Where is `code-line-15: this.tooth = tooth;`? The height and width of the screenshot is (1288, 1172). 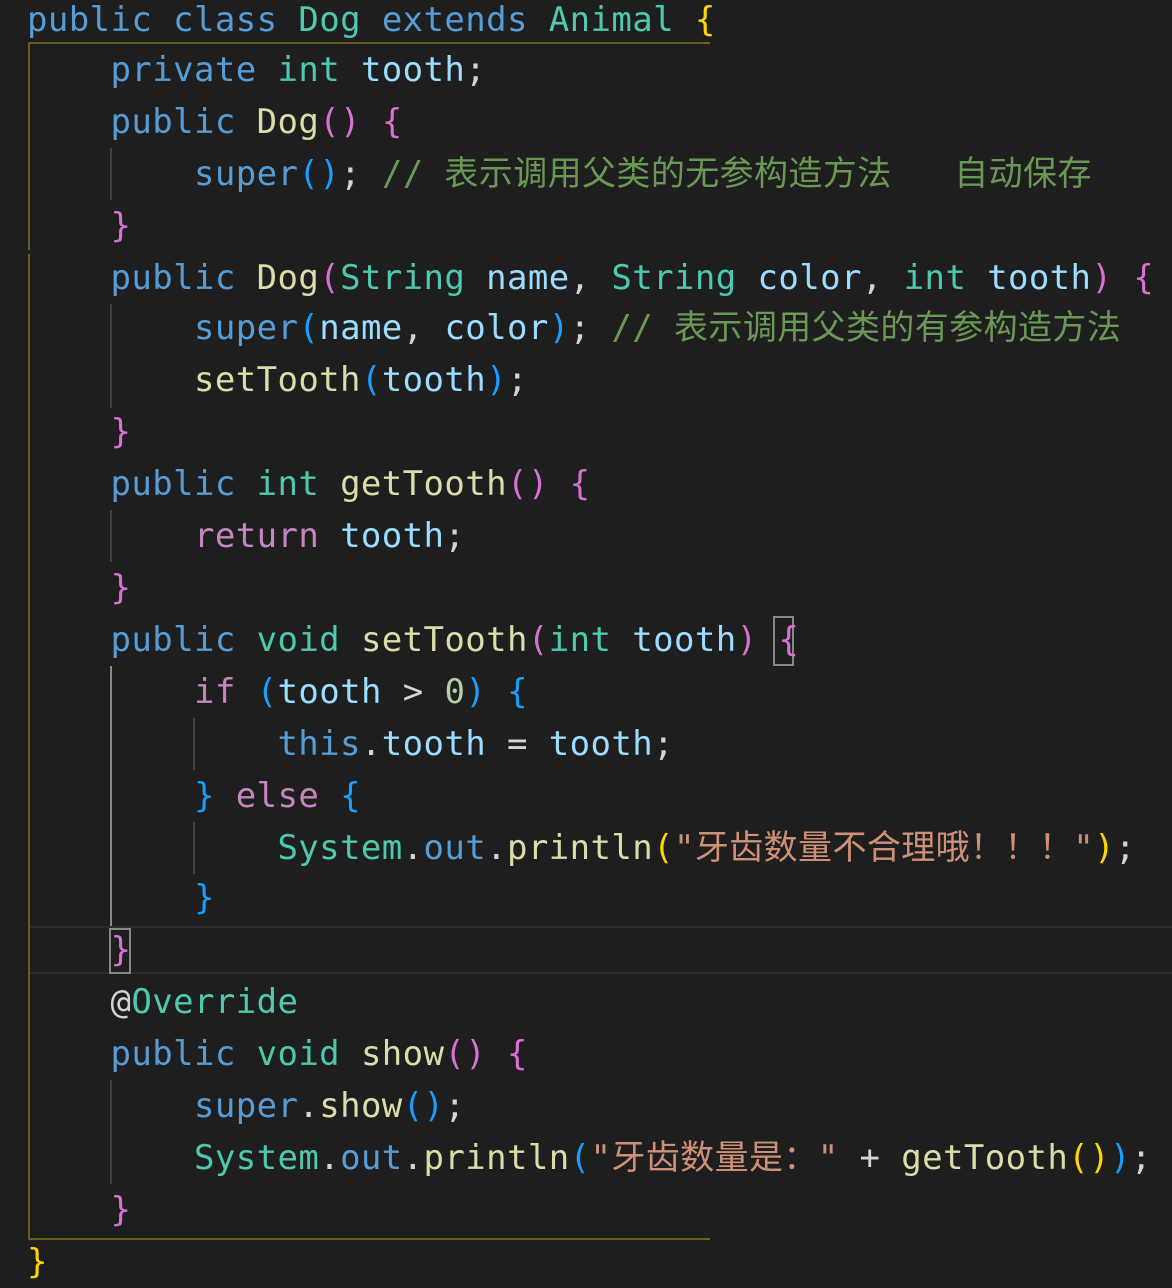
code-line-15: this.tooth = tooth; is located at coordinates (350, 744).